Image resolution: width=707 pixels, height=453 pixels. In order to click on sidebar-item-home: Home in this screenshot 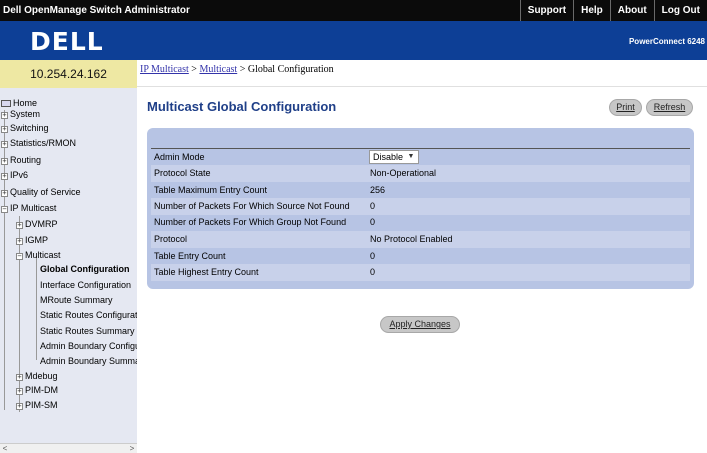, I will do `click(19, 103)`.